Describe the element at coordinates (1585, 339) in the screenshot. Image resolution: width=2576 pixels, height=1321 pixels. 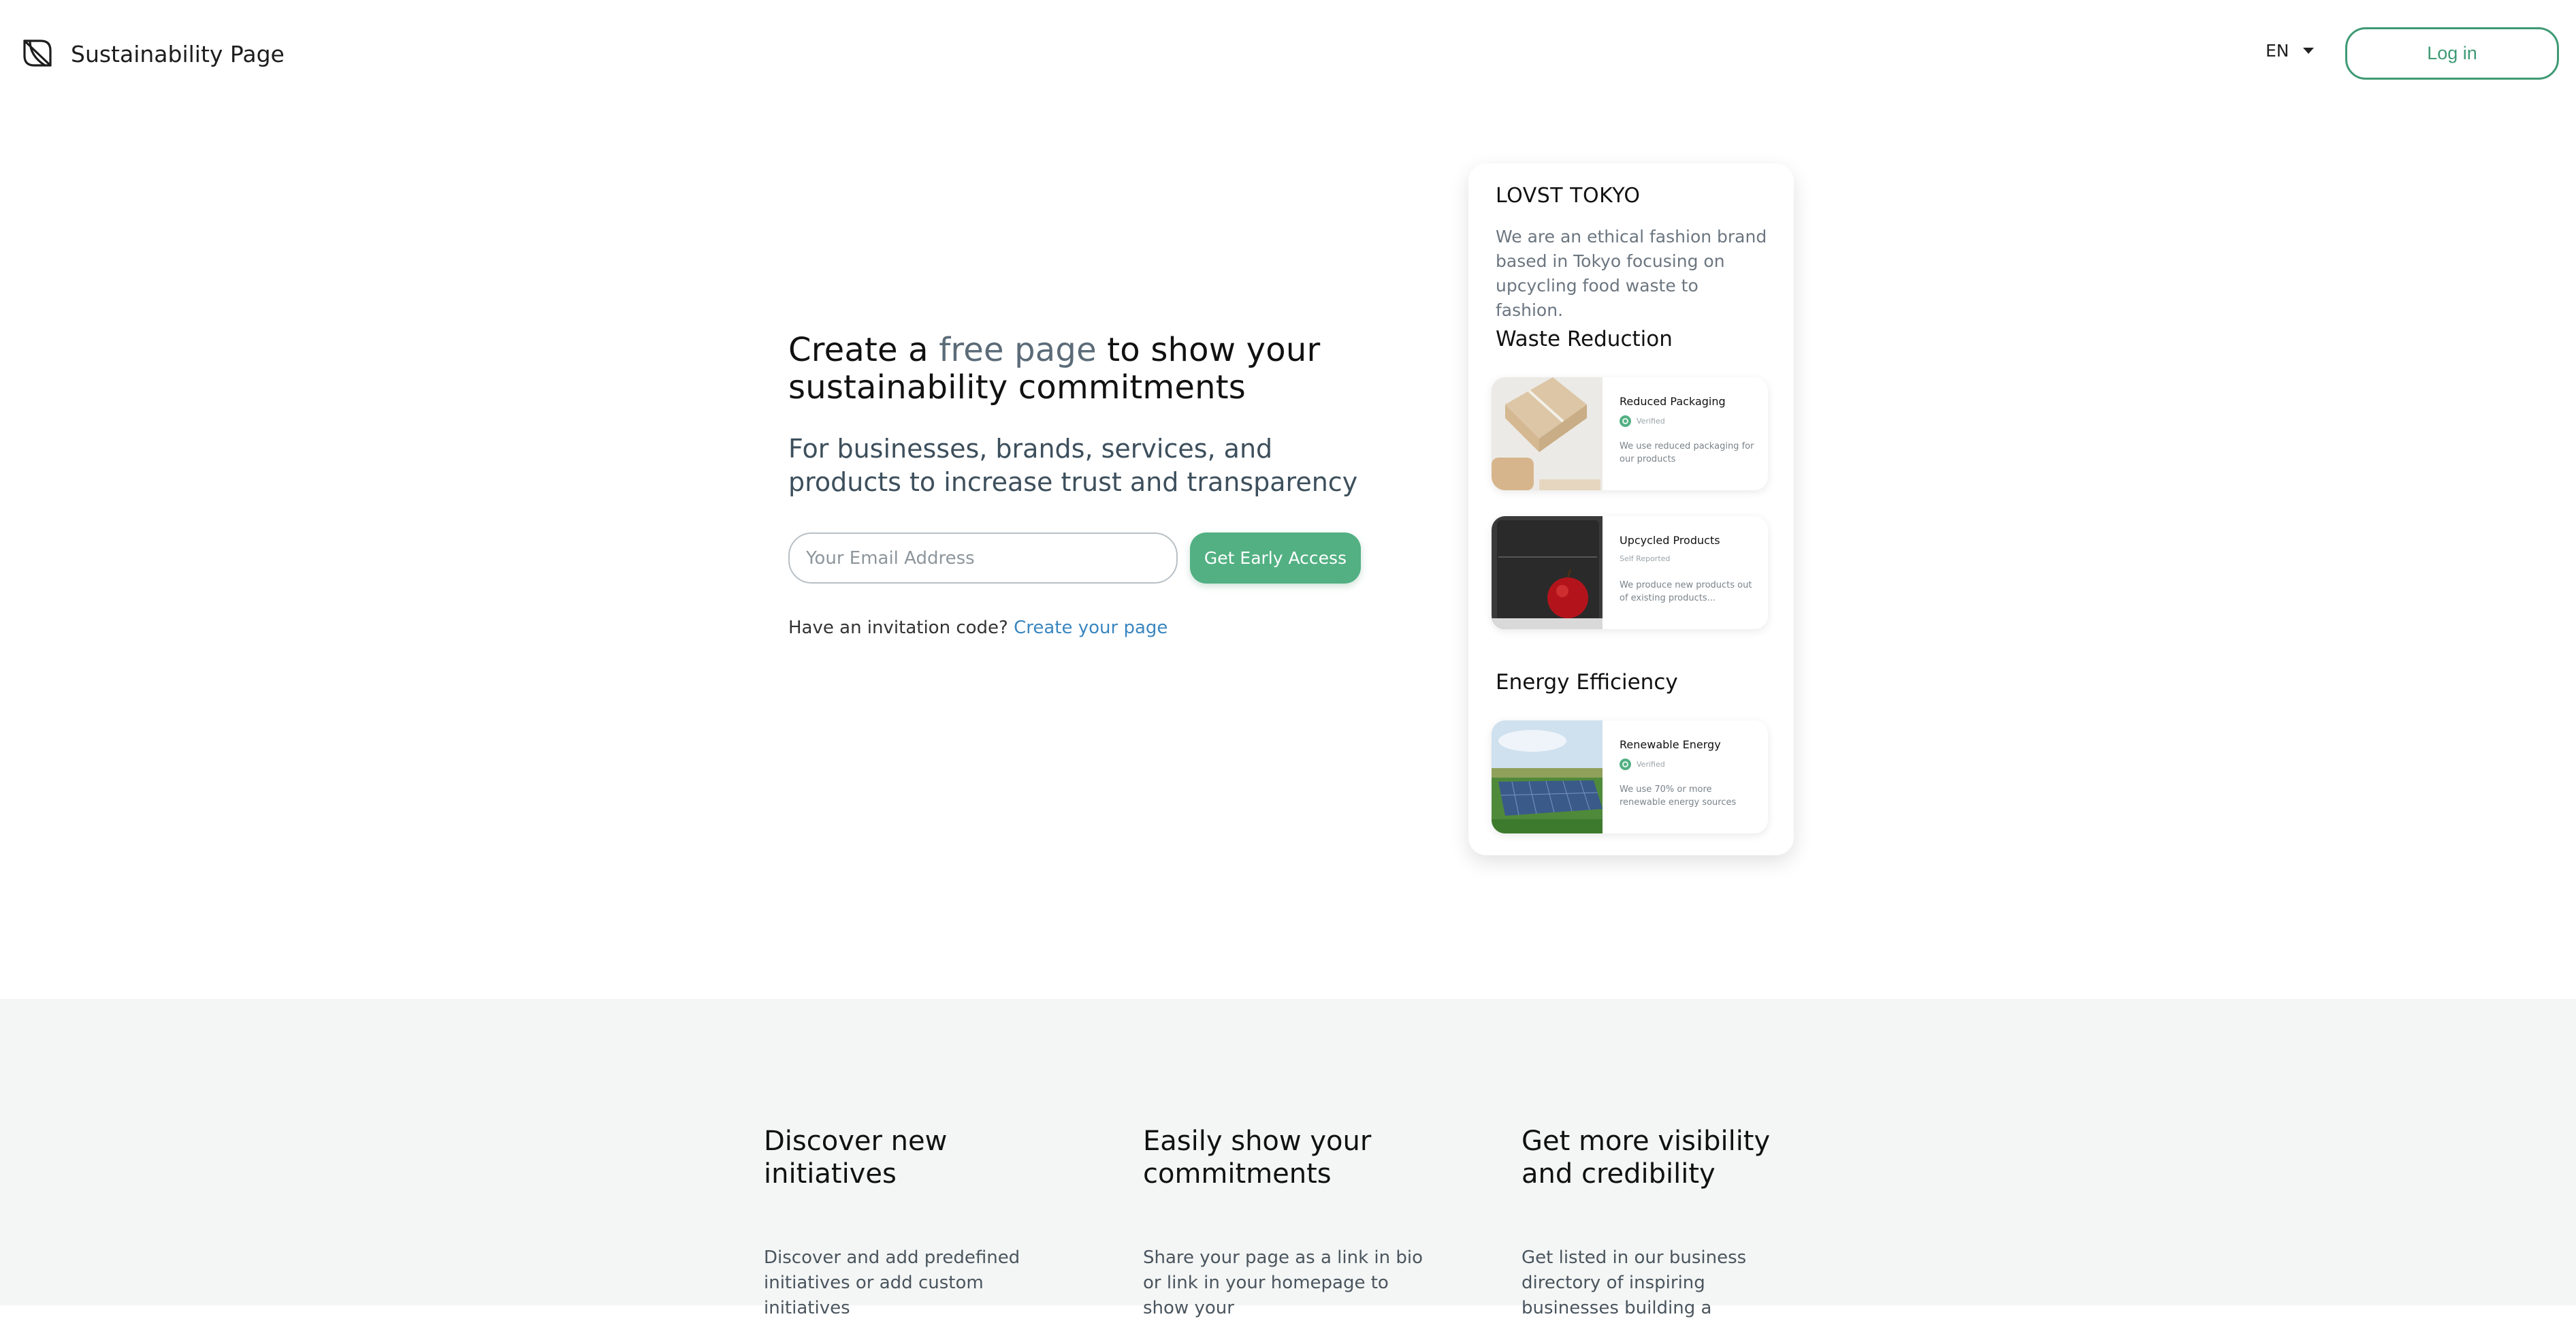
I see `section-title-waste-reduction: Waste Reduction` at that location.